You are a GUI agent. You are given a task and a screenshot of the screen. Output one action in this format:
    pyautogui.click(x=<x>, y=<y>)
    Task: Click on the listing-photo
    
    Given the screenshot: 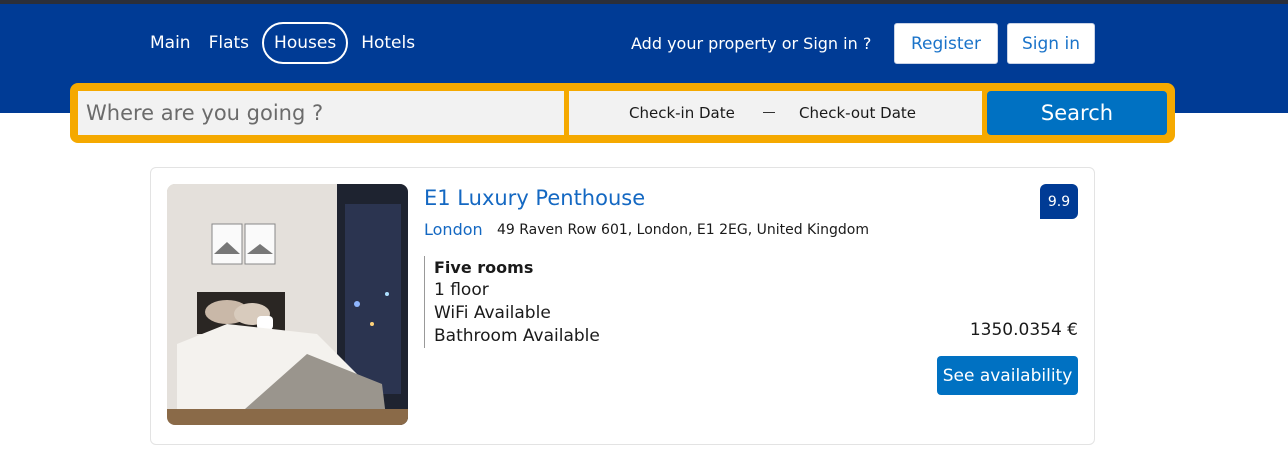 What is the action you would take?
    pyautogui.click(x=287, y=304)
    